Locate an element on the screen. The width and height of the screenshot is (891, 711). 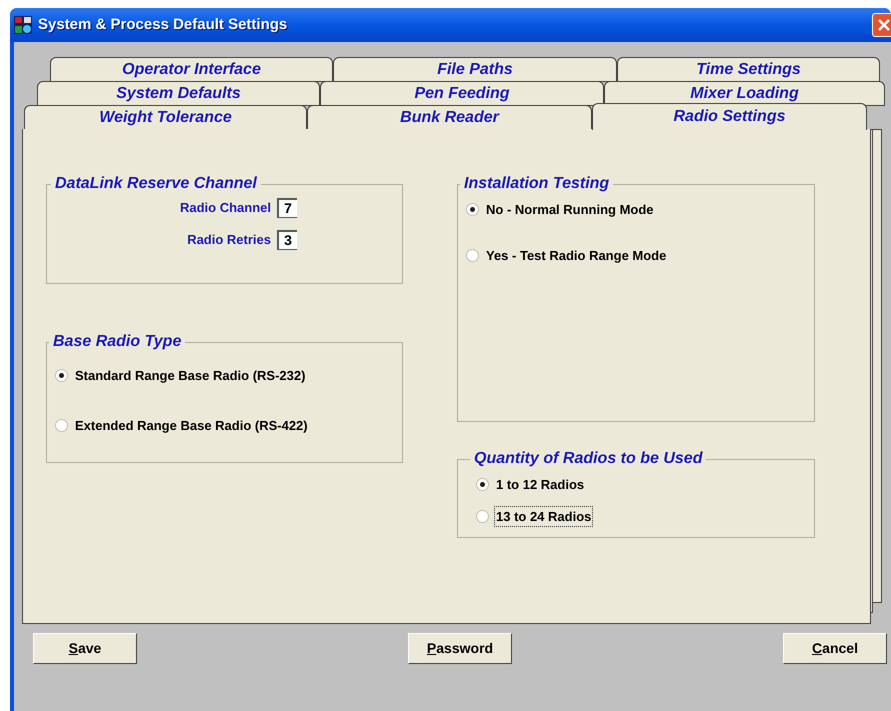
group-title: Installation Testing is located at coordinates (536, 184).